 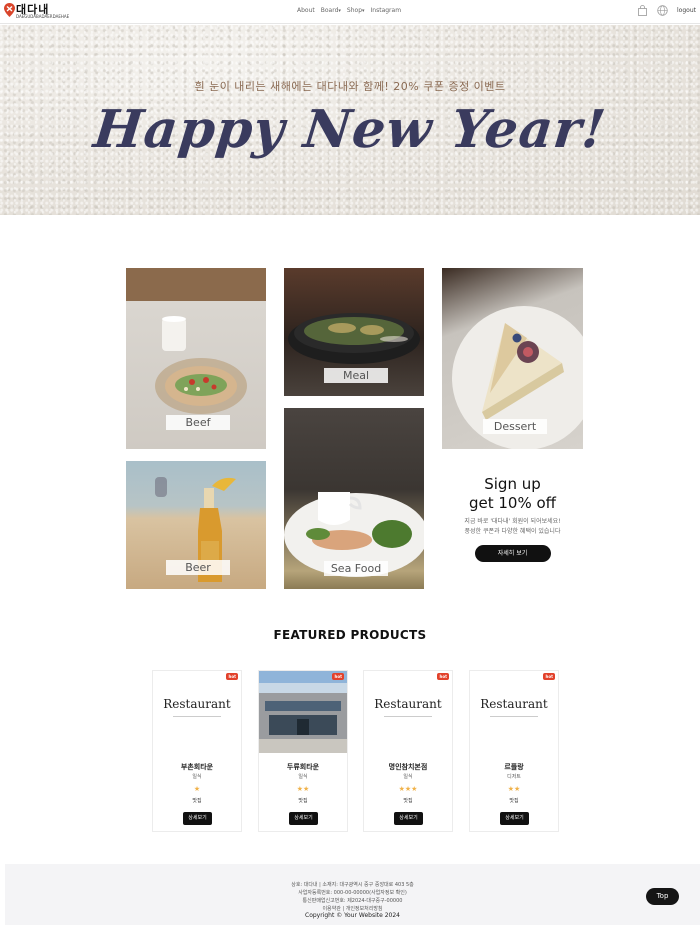 What do you see at coordinates (350, 129) in the screenshot?
I see `hero-title: Happy New Year!` at bounding box center [350, 129].